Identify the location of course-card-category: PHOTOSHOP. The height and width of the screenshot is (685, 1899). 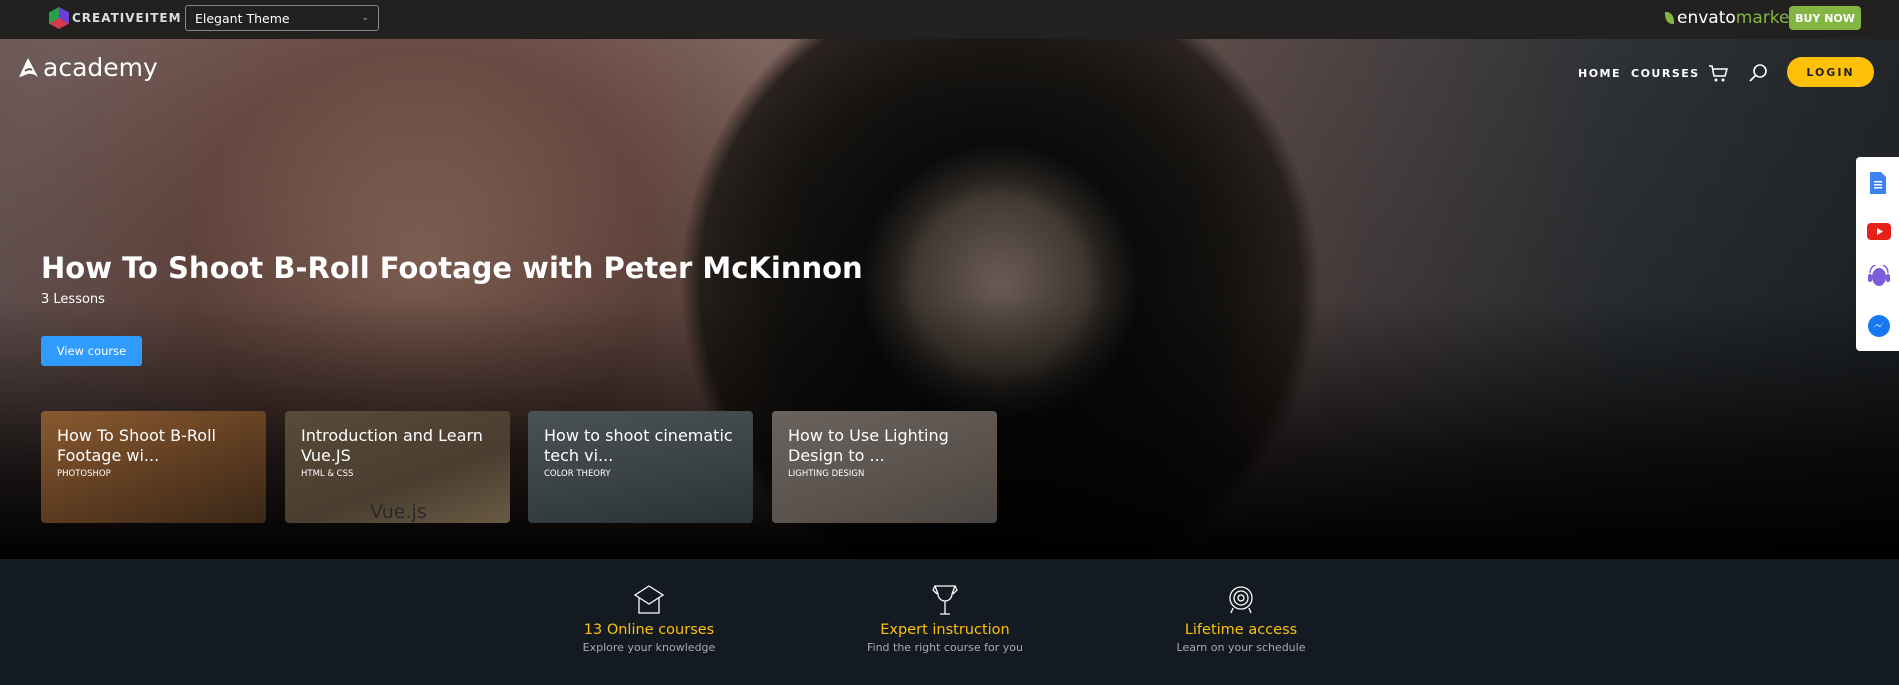
(84, 474).